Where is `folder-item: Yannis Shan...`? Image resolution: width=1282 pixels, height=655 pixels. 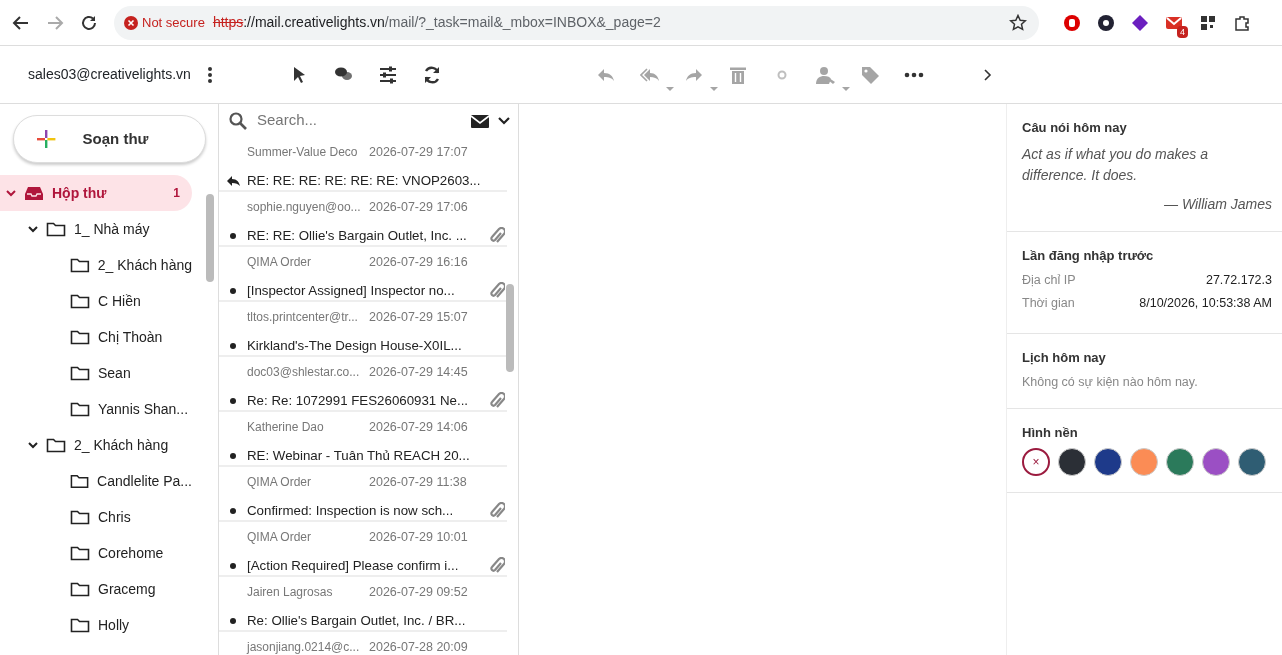 folder-item: Yannis Shan... is located at coordinates (96, 409).